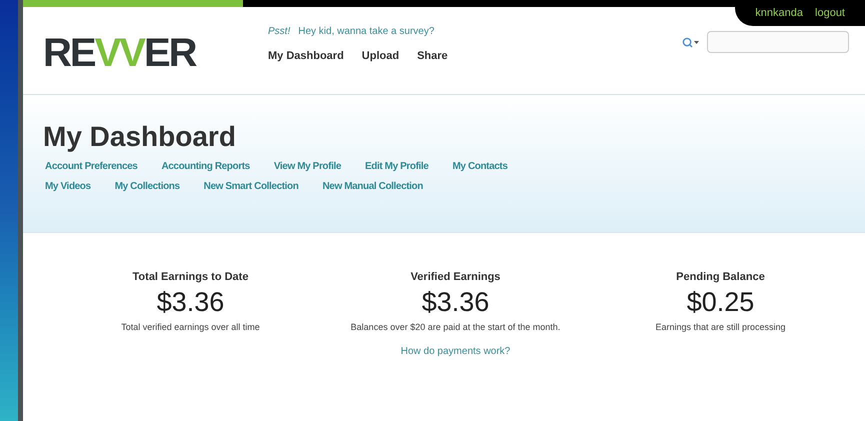 This screenshot has width=865, height=421. Describe the element at coordinates (190, 327) in the screenshot. I see `stat-note: Total verified earnings over all time` at that location.